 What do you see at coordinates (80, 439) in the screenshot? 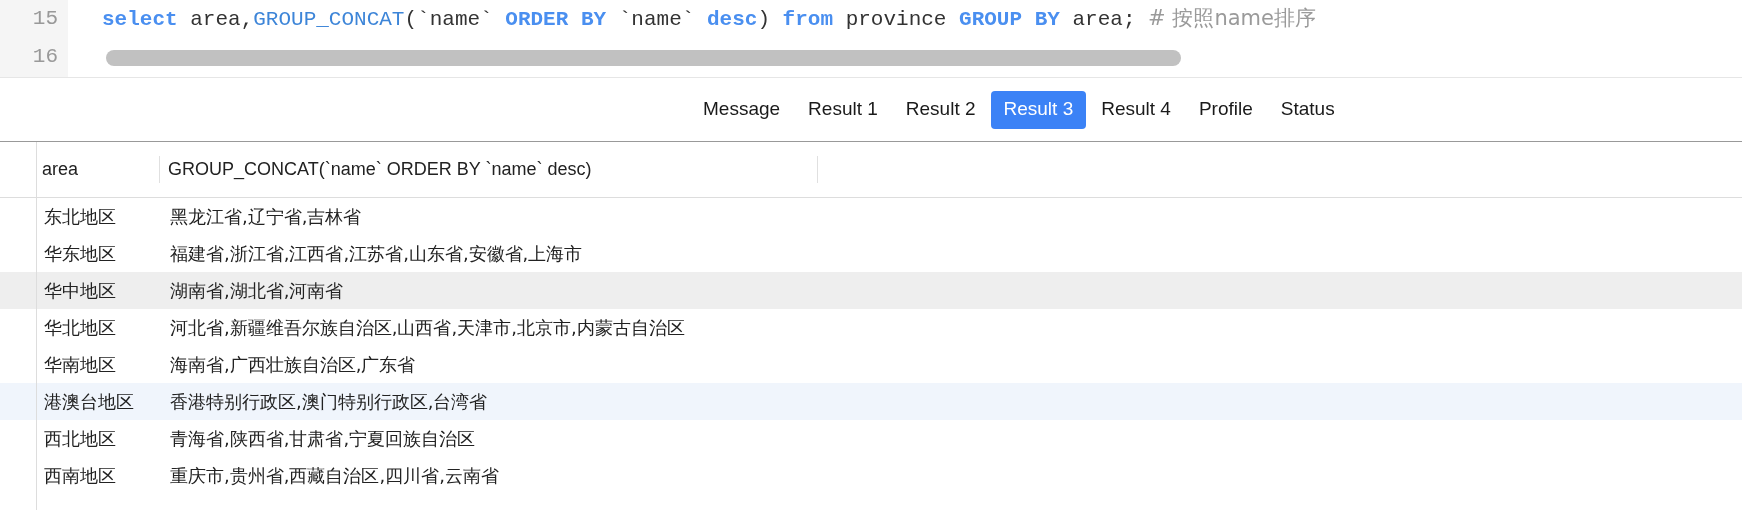
I see `table-cell-text: 西北地区` at bounding box center [80, 439].